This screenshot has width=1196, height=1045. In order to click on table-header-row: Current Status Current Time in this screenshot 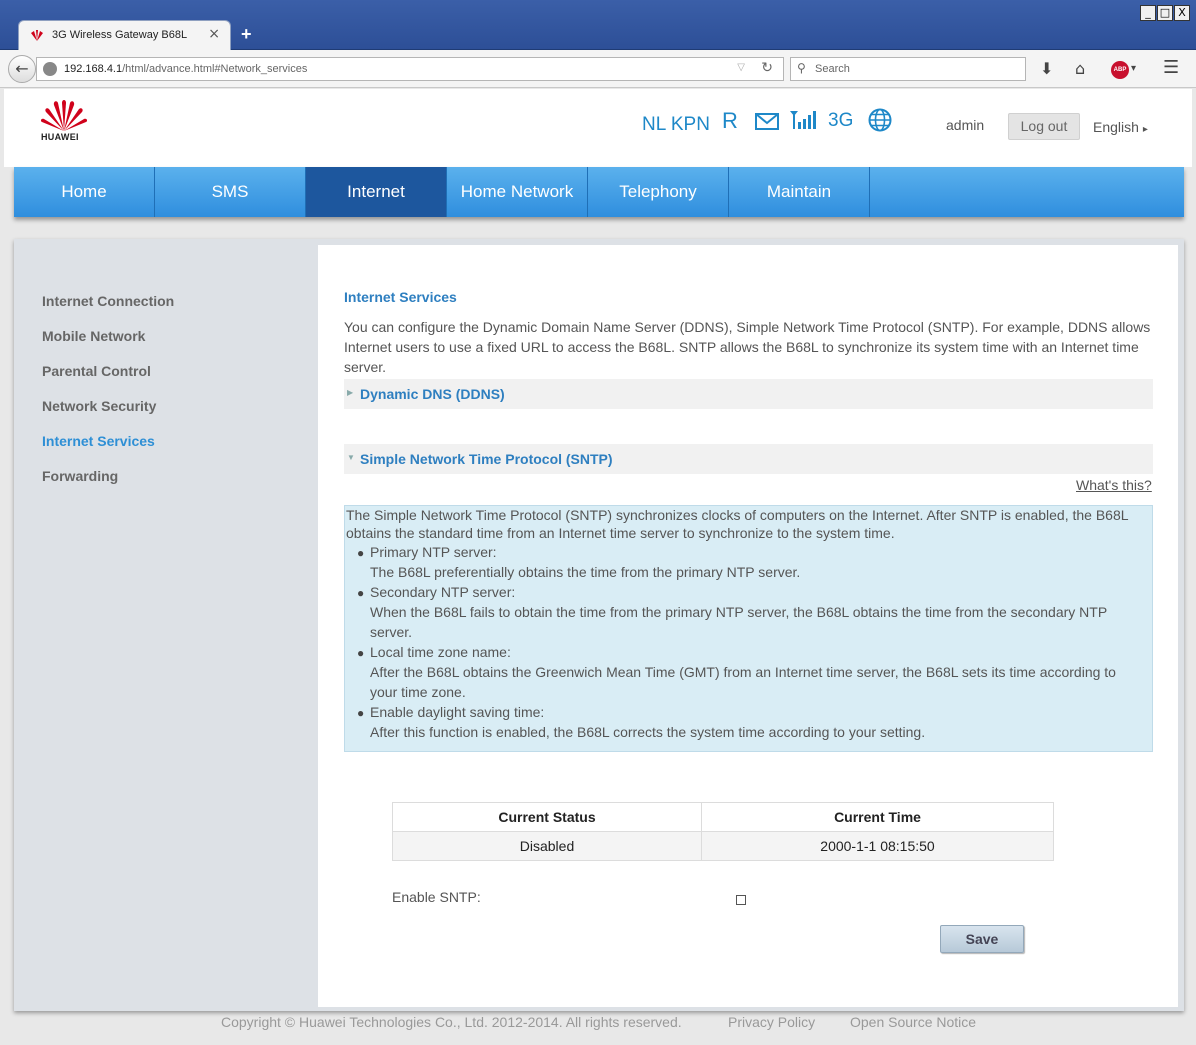, I will do `click(723, 817)`.